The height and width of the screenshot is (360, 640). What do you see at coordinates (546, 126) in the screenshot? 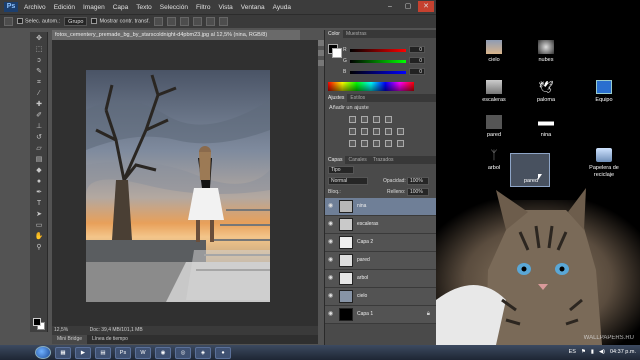
I see `desktop-icon-nina: nina` at bounding box center [546, 126].